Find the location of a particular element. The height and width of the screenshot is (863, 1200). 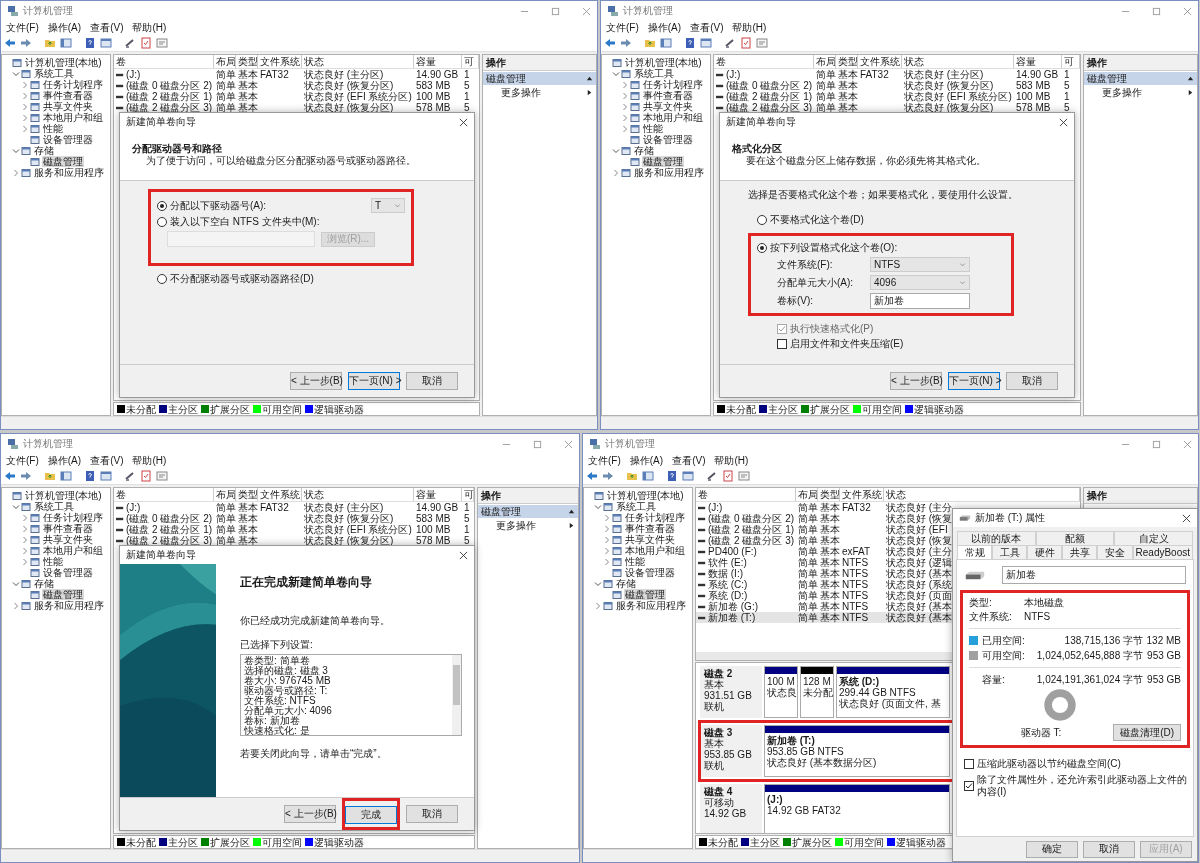

column-header: 容量 is located at coordinates (438, 61).